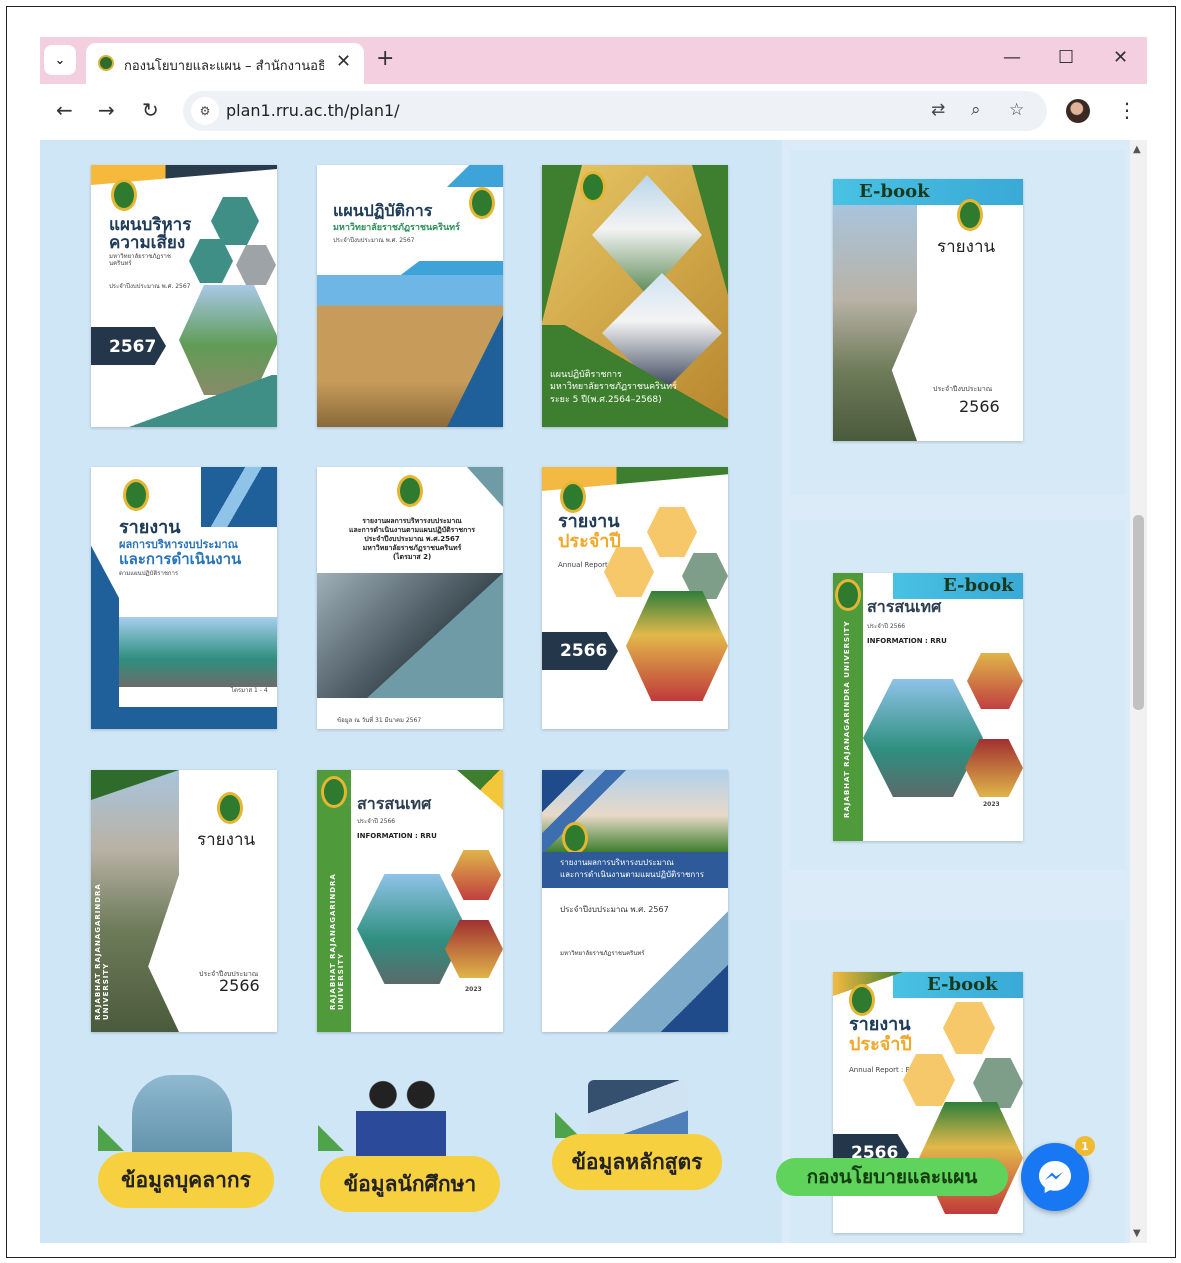  What do you see at coordinates (331, 1138) in the screenshot?
I see `tile-corner` at bounding box center [331, 1138].